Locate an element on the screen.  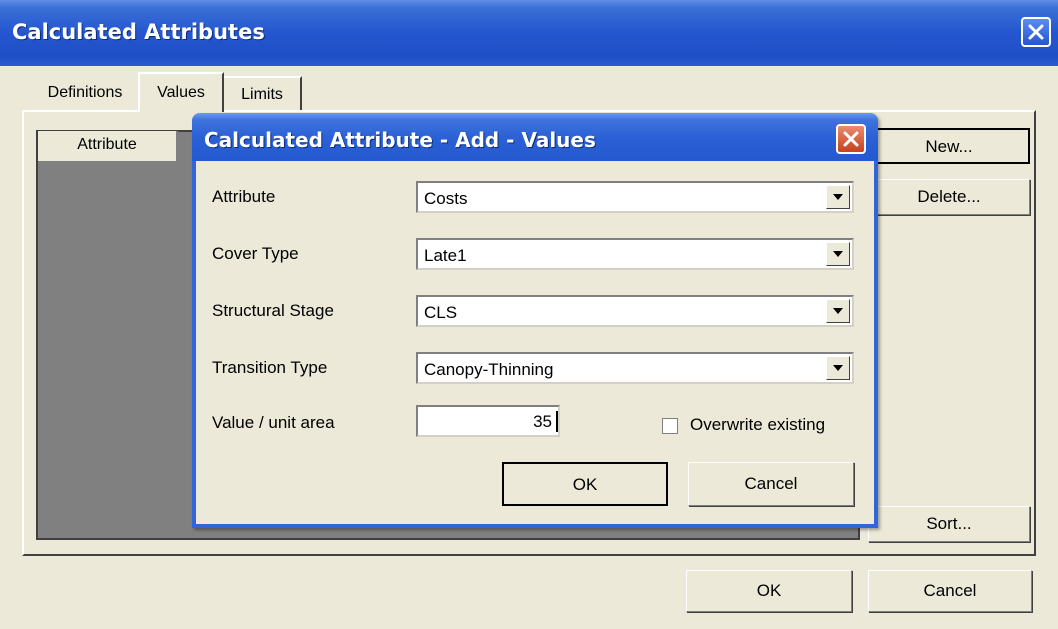
dialog-close-button is located at coordinates (851, 139).